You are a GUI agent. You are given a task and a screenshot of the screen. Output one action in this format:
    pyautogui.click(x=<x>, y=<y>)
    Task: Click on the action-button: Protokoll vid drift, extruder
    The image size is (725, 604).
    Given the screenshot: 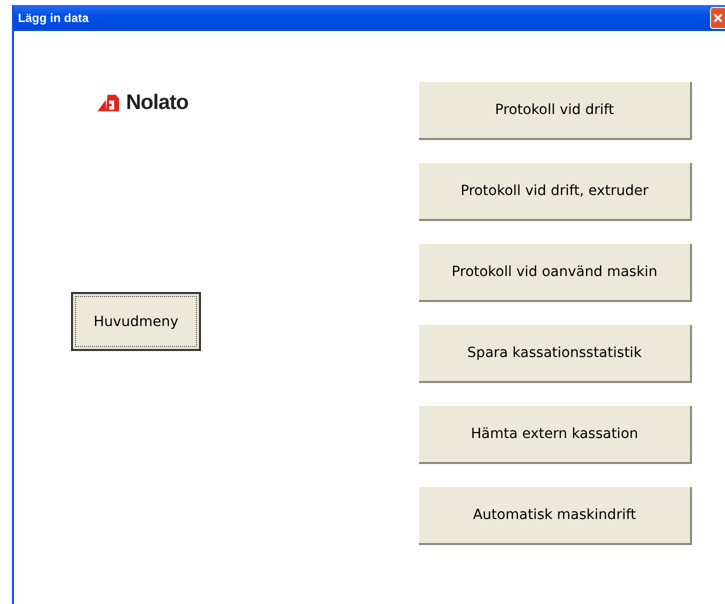 What is the action you would take?
    pyautogui.click(x=555, y=192)
    